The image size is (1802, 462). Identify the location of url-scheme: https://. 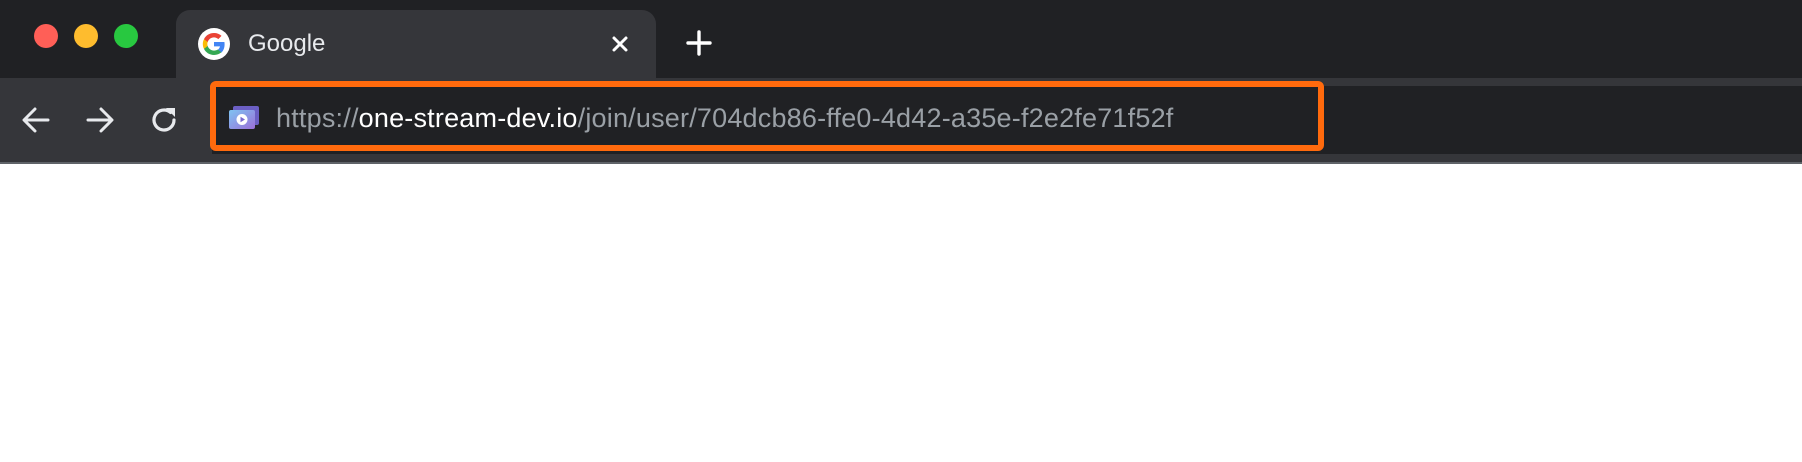
(317, 118).